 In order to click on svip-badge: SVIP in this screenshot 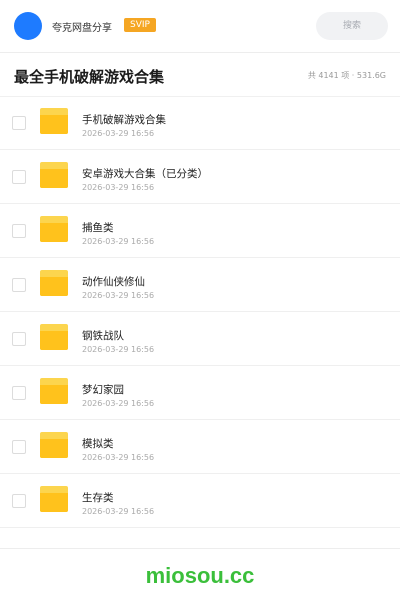, I will do `click(140, 25)`.